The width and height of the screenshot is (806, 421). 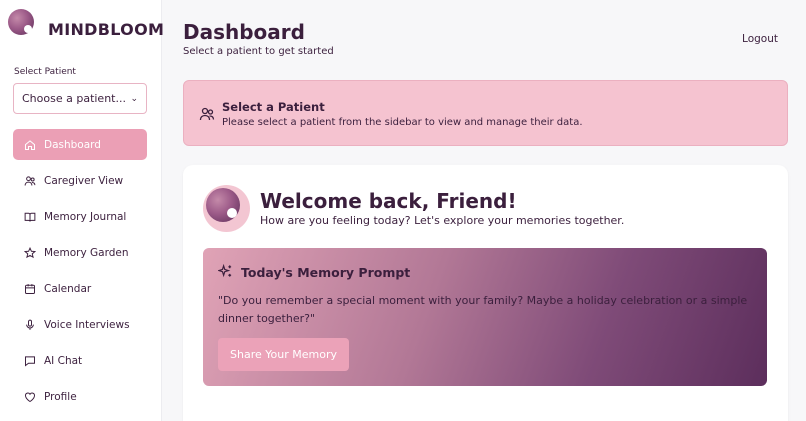 I want to click on sidebar-item-profile: Profile, so click(x=80, y=396).